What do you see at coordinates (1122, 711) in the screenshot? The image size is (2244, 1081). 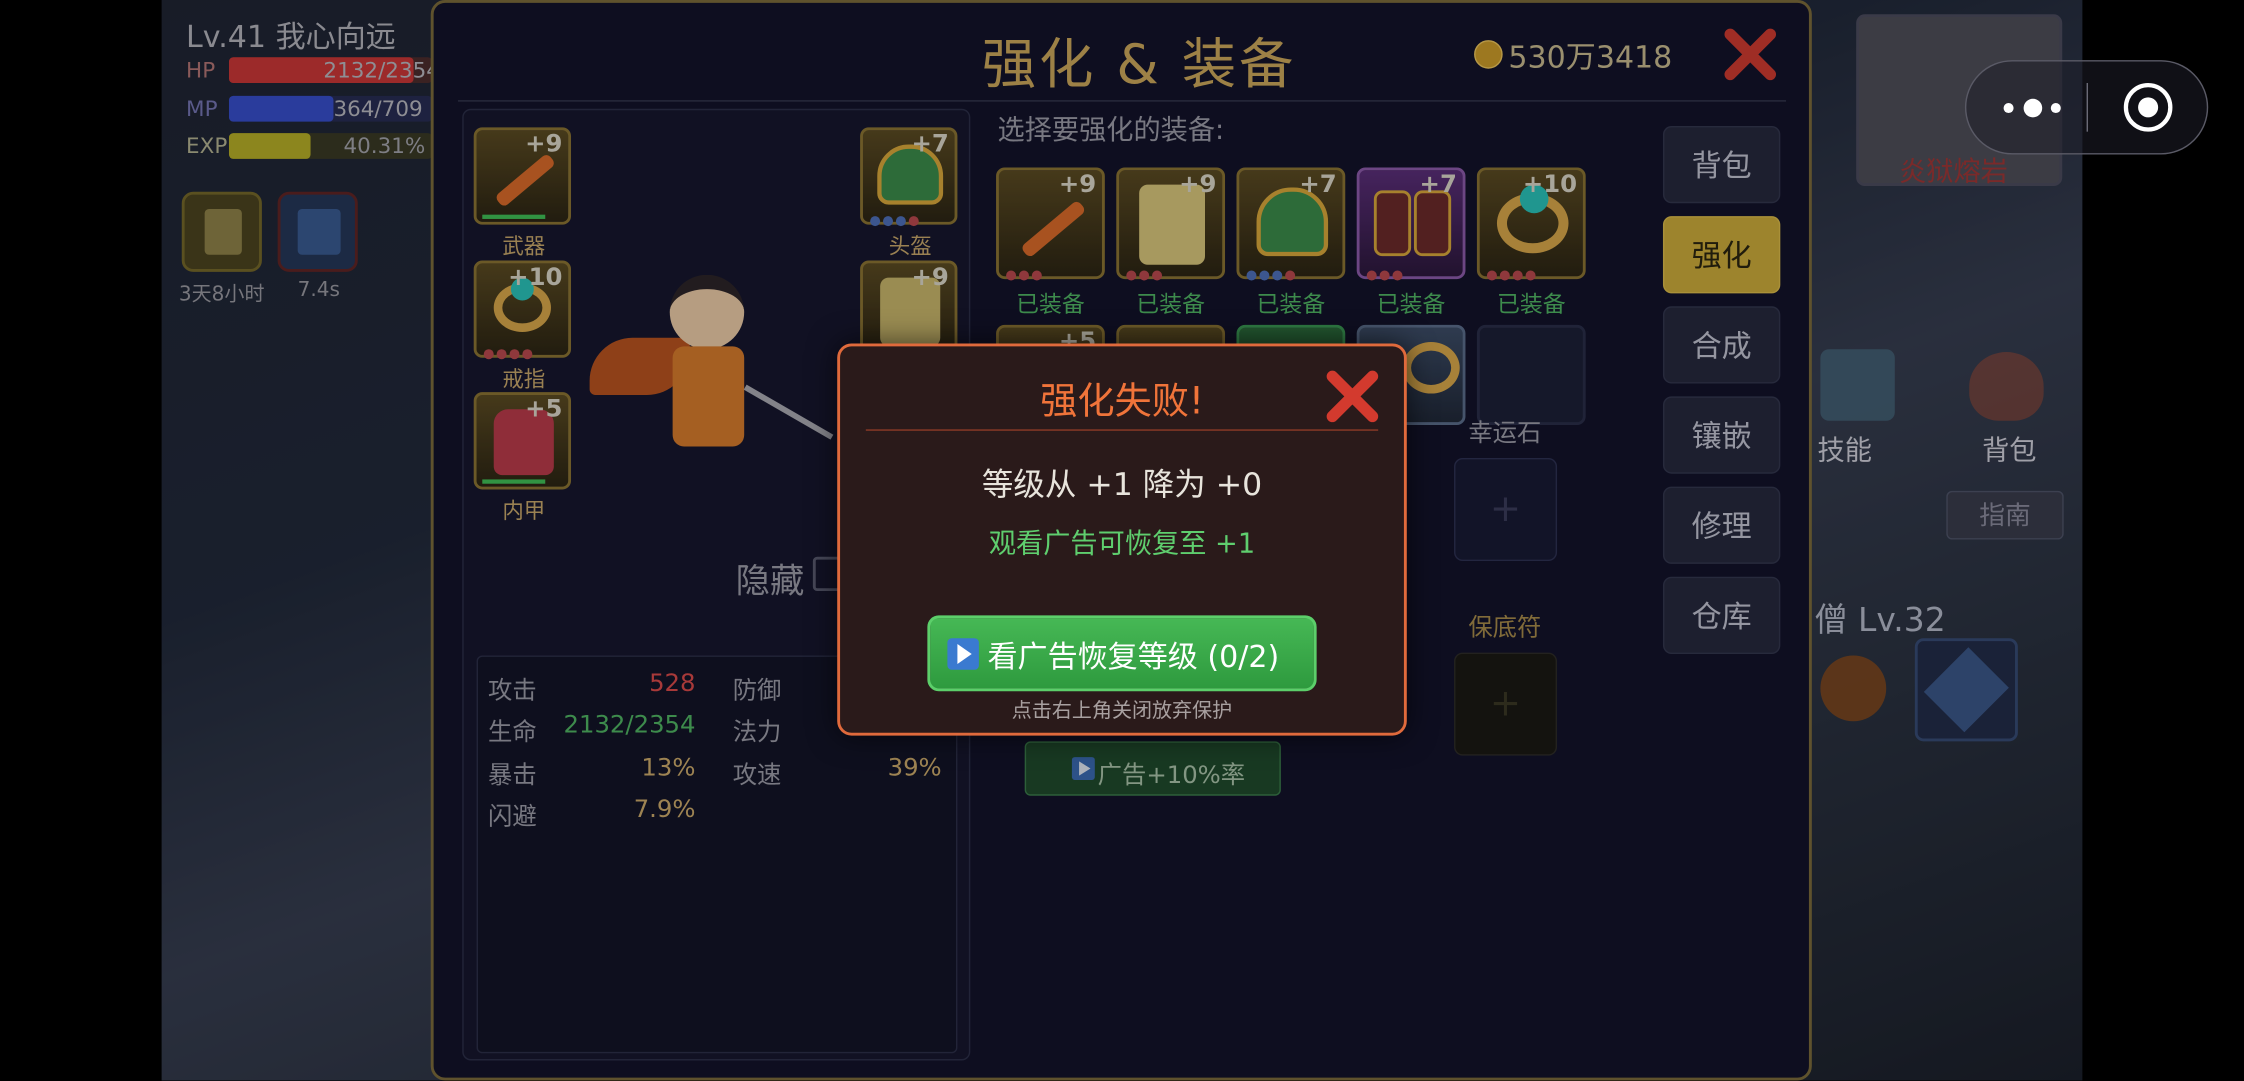 I see `dialog-footer-hint: 点击右上角关闭放弃保护` at bounding box center [1122, 711].